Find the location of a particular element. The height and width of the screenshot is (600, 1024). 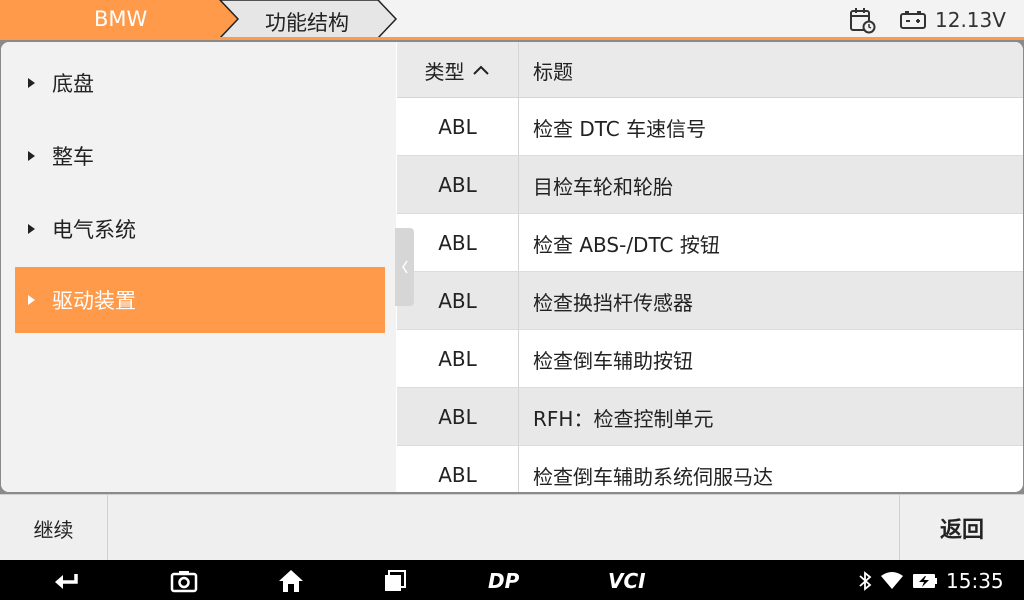

back-button: 返回 is located at coordinates (961, 528).